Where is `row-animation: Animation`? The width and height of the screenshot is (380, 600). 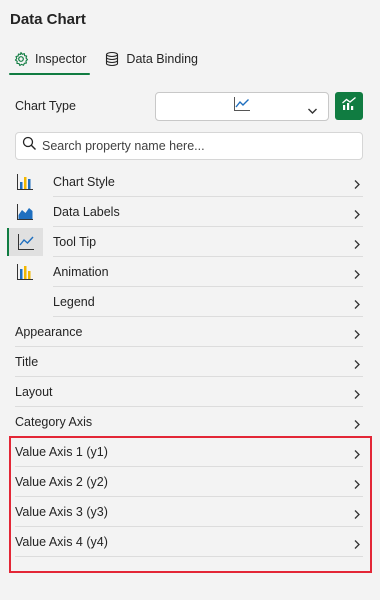 row-animation: Animation is located at coordinates (190, 272).